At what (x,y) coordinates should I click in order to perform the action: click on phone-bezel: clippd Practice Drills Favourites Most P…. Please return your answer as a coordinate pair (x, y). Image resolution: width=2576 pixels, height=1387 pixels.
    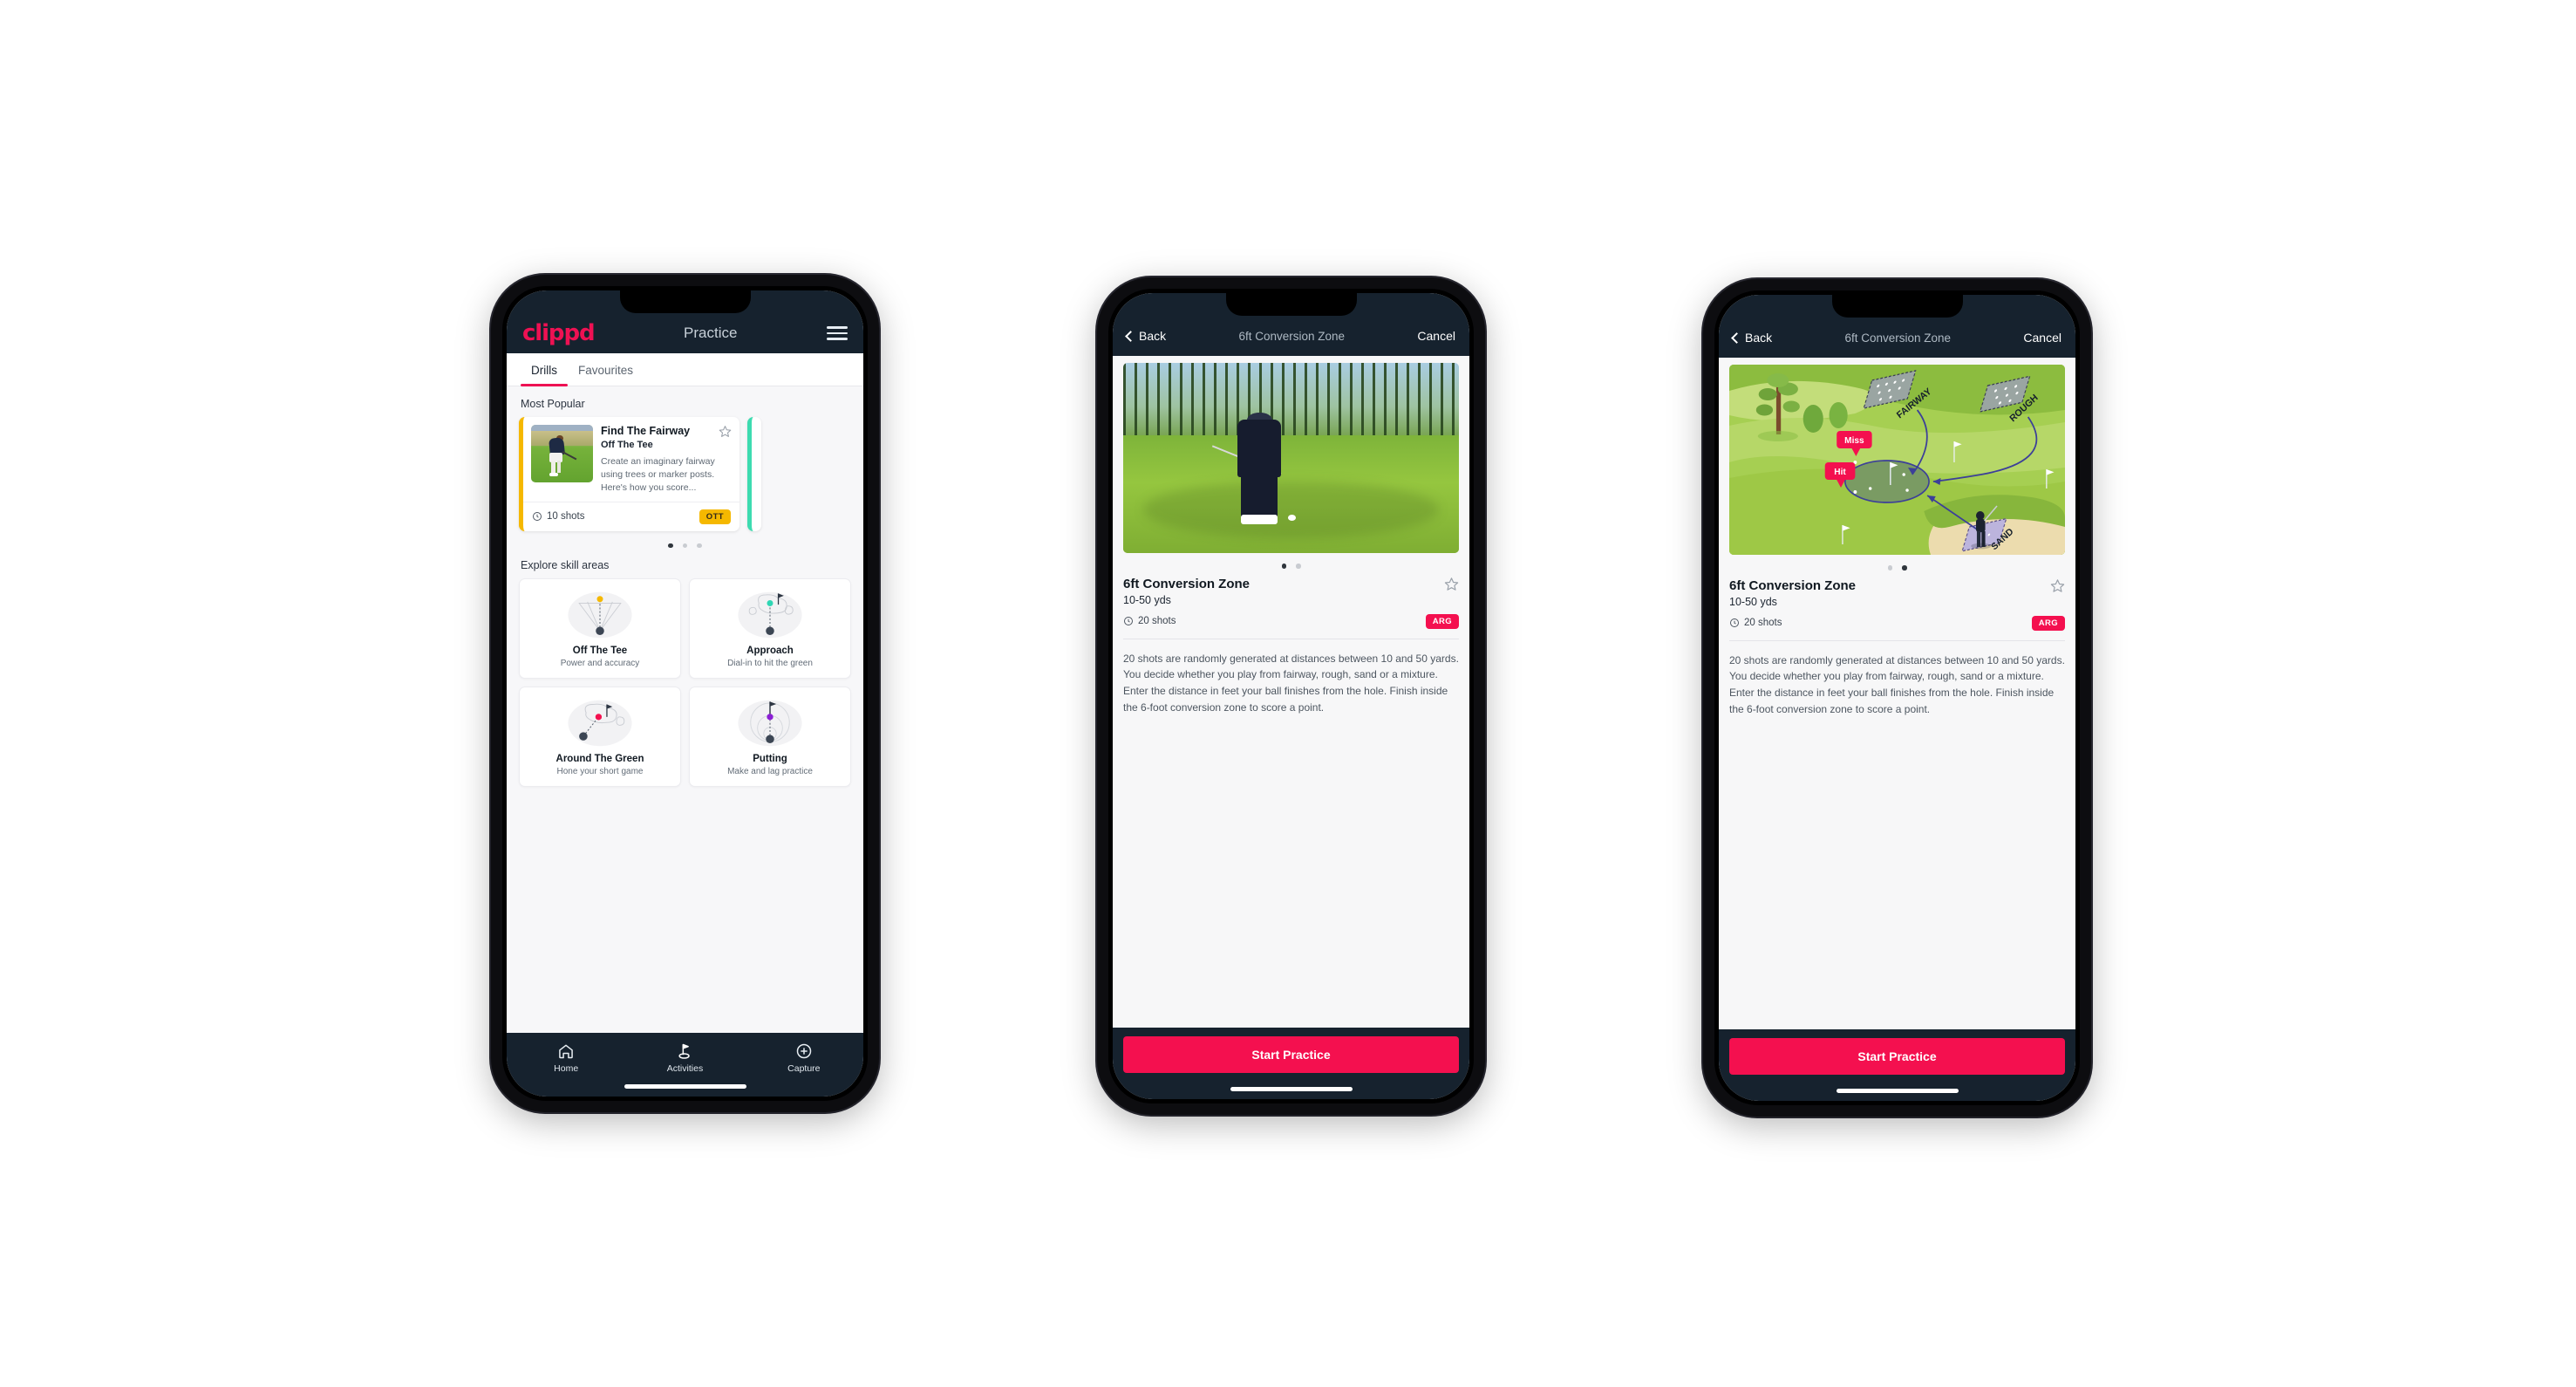
    Looking at the image, I should click on (685, 693).